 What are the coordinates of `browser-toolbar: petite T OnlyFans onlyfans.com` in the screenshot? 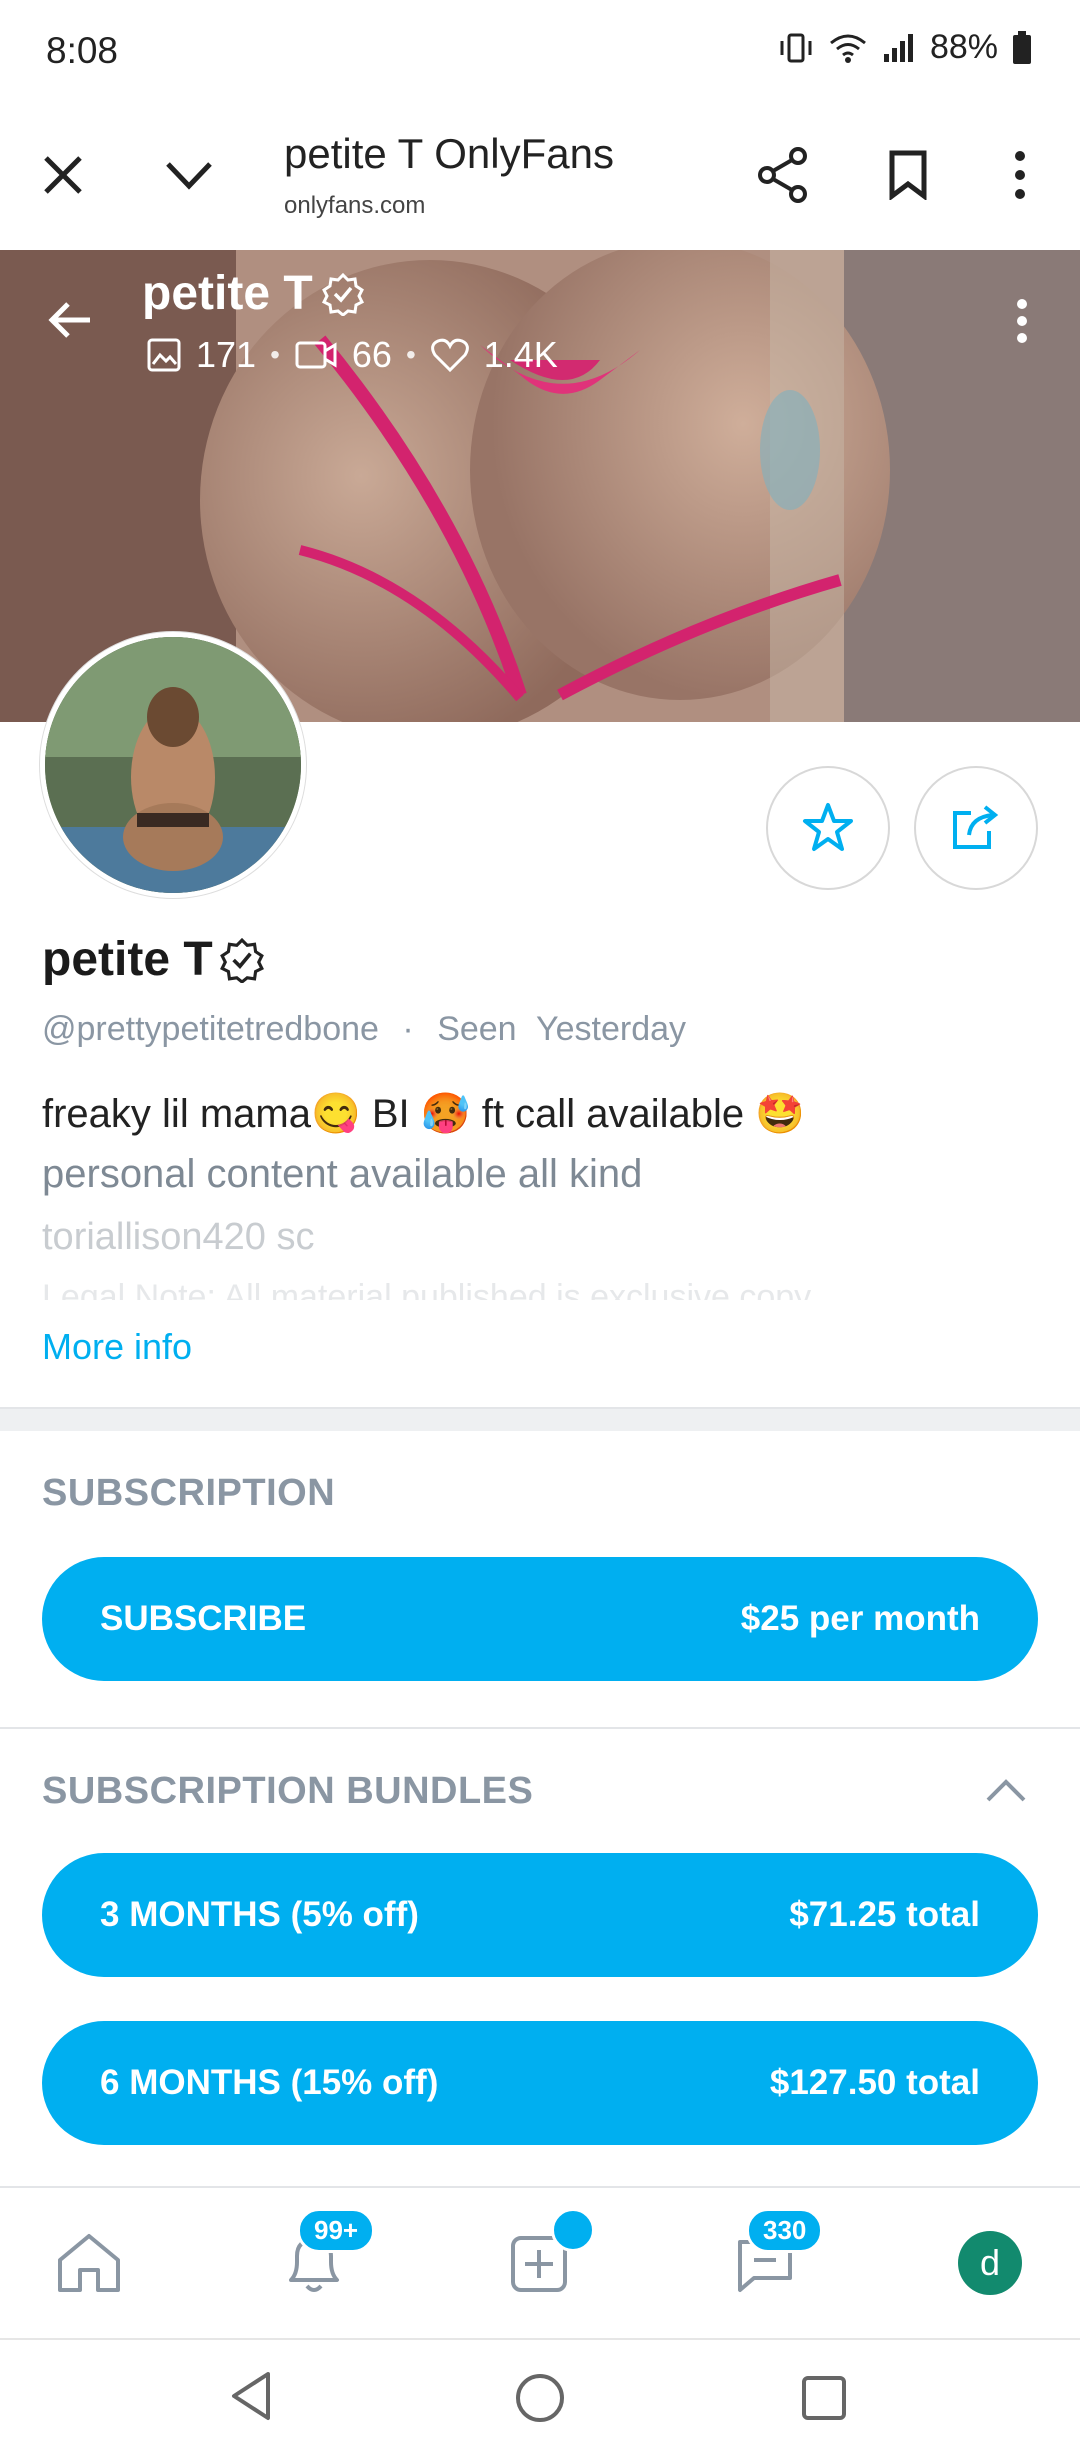 It's located at (540, 176).